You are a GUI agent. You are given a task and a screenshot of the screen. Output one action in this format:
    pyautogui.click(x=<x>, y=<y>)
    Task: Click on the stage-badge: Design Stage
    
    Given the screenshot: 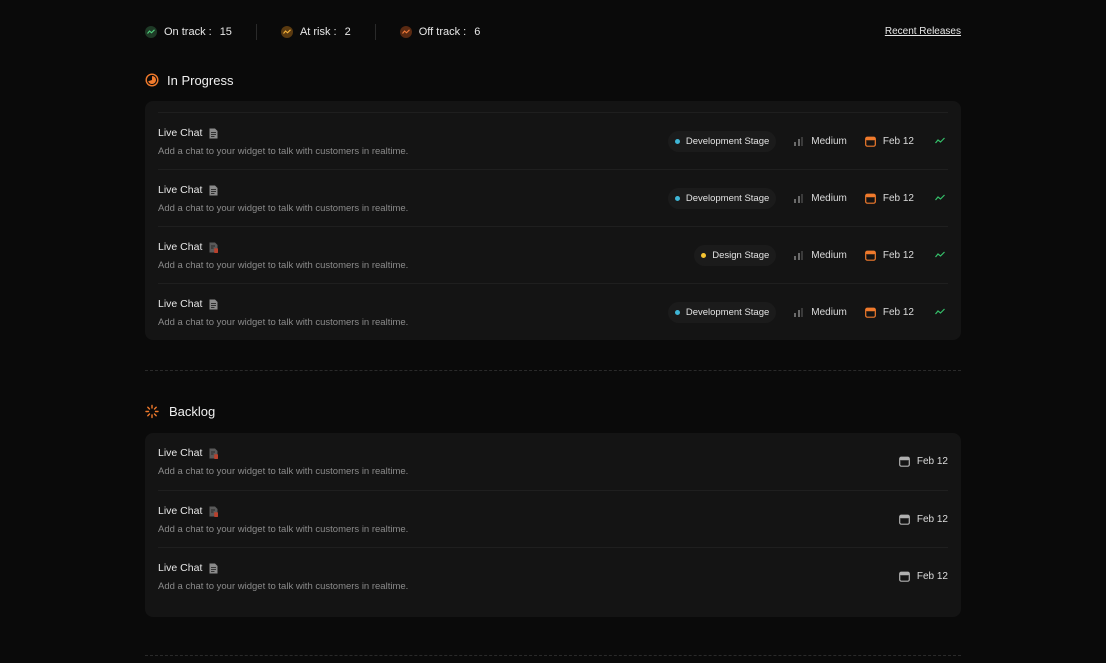 What is the action you would take?
    pyautogui.click(x=735, y=255)
    